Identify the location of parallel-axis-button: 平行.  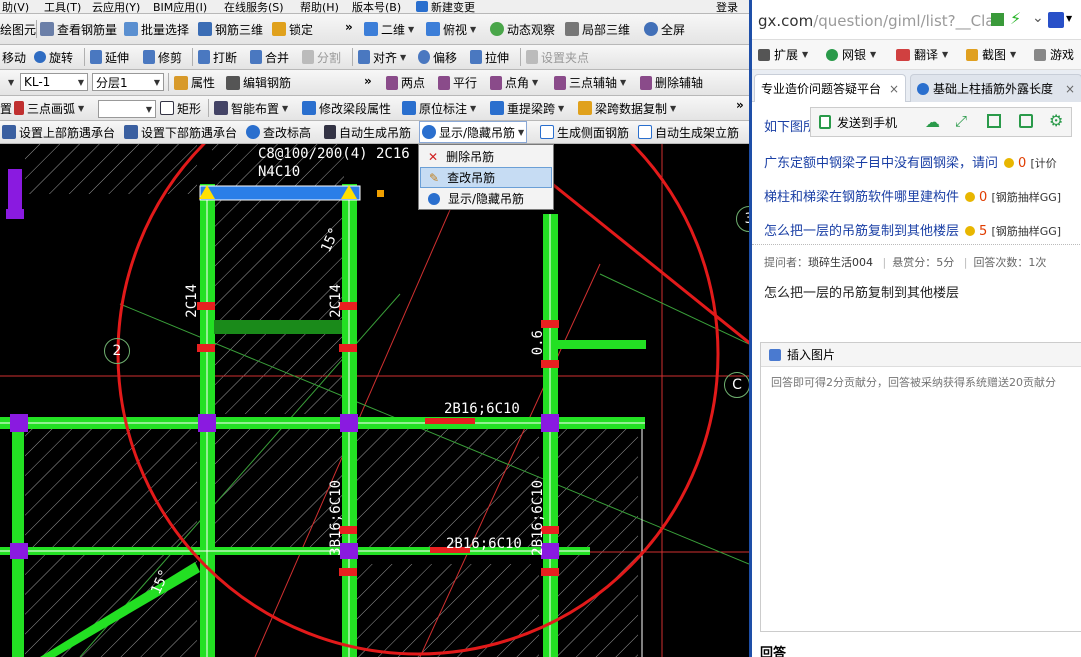
(457, 82).